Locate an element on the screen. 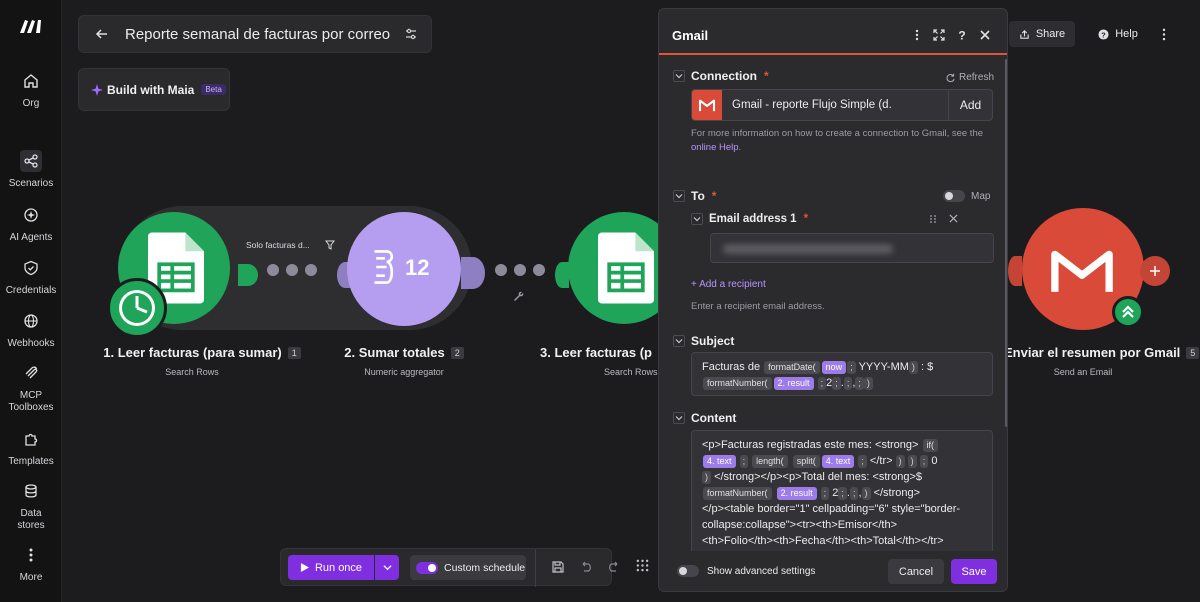  schedule-clock-badge is located at coordinates (137, 308).